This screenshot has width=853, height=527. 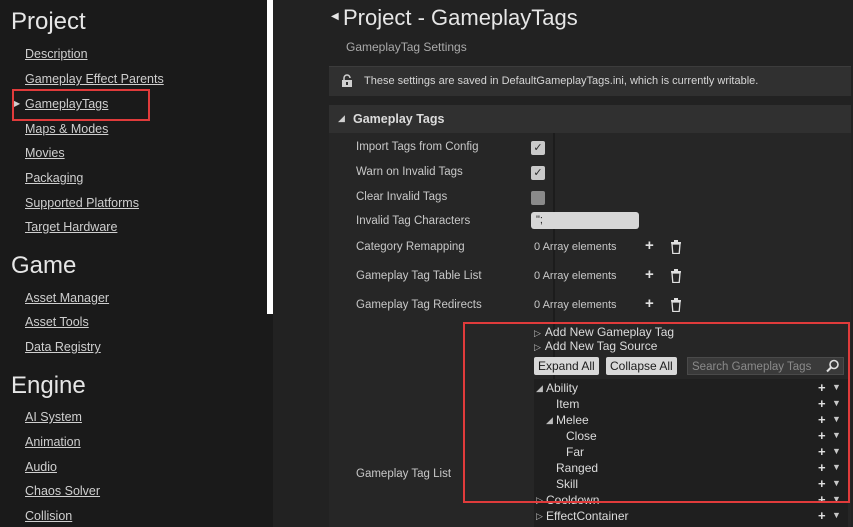 What do you see at coordinates (44, 265) in the screenshot?
I see `section-title-game: Game` at bounding box center [44, 265].